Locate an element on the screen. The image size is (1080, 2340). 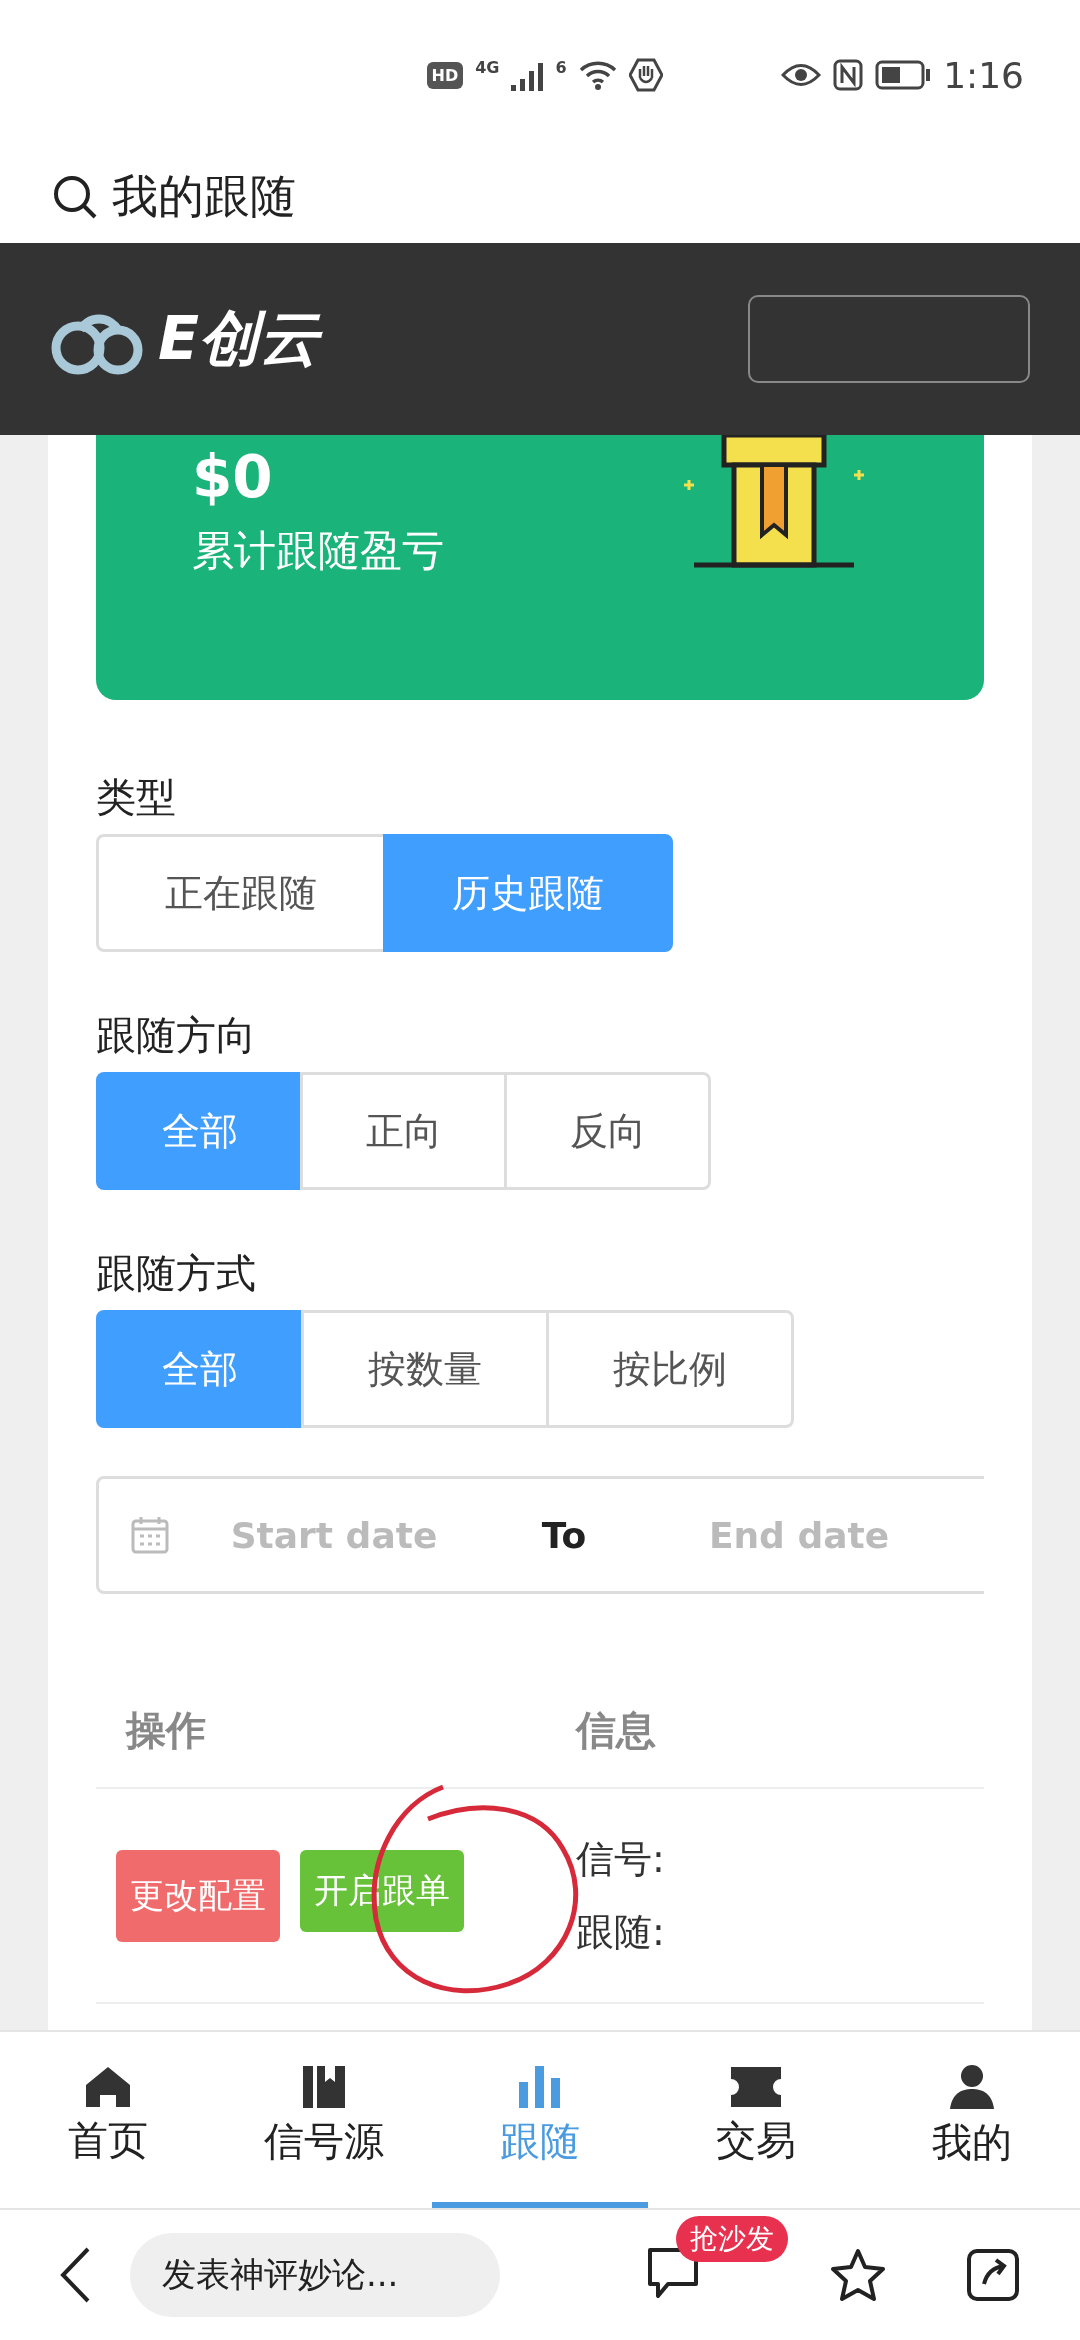
segment-button: 按数量 is located at coordinates (425, 1369).